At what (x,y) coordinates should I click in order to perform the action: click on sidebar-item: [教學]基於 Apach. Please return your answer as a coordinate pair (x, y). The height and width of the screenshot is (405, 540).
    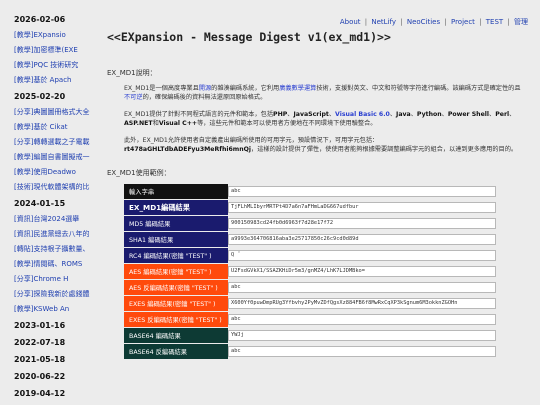
    Looking at the image, I should click on (62, 81).